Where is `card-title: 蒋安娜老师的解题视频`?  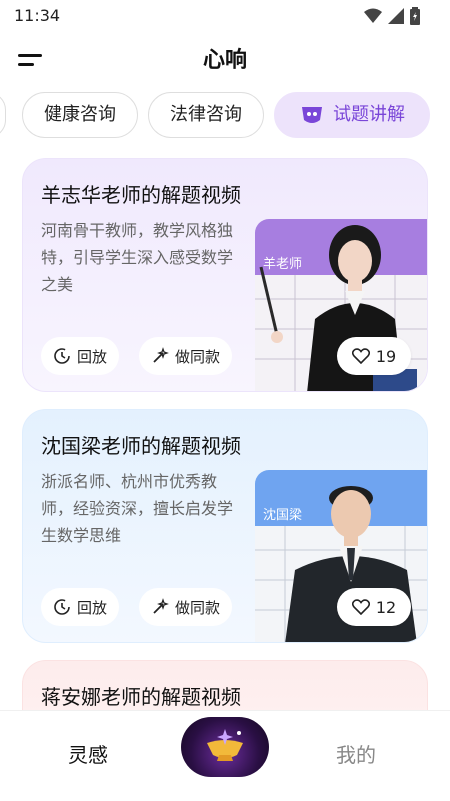
card-title: 蒋安娜老师的解题视频 is located at coordinates (141, 697).